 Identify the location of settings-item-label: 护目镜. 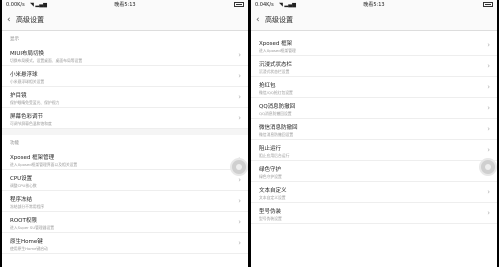
(18, 96).